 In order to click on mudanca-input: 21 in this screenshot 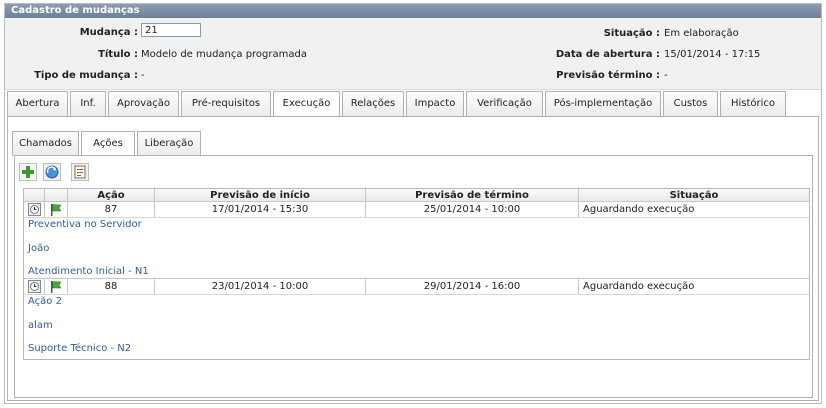, I will do `click(171, 30)`.